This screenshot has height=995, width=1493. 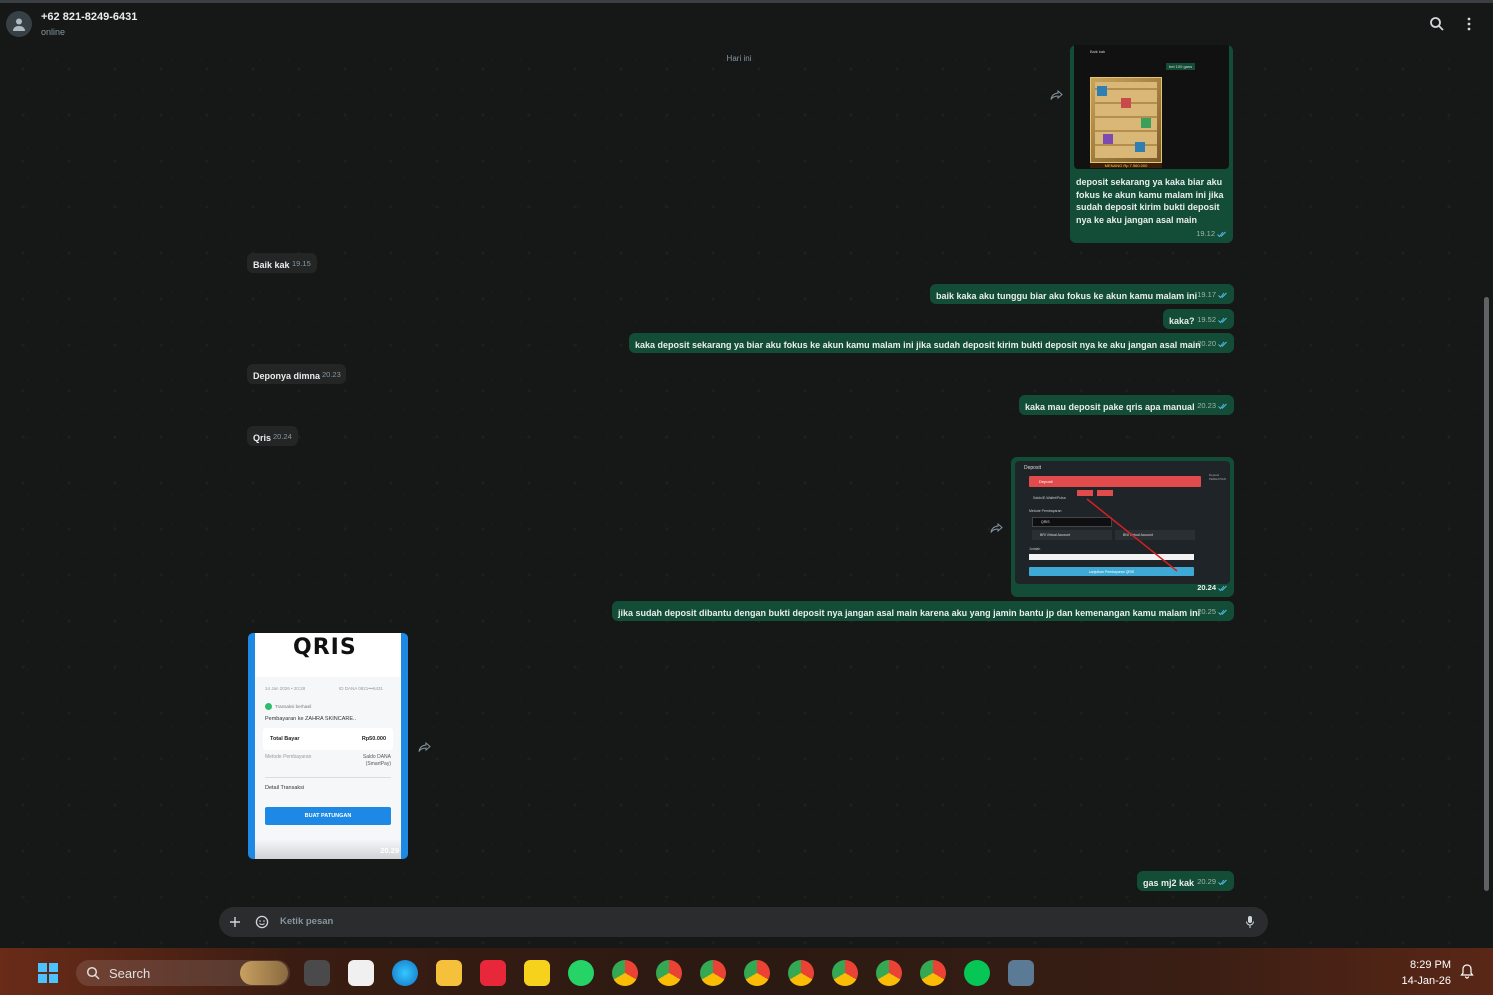 What do you see at coordinates (1206, 319) in the screenshot?
I see `message-time: 19.52` at bounding box center [1206, 319].